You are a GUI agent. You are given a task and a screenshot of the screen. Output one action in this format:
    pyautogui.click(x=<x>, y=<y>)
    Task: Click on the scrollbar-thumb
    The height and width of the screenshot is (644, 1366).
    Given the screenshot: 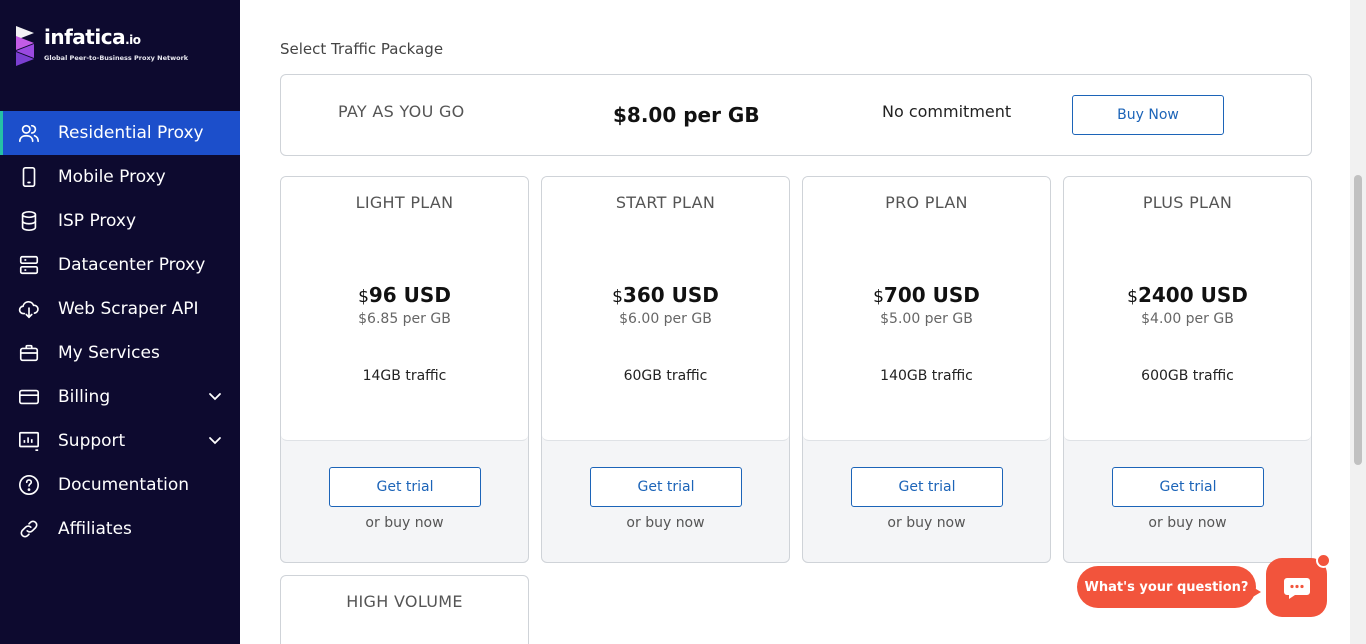 What is the action you would take?
    pyautogui.click(x=1358, y=320)
    